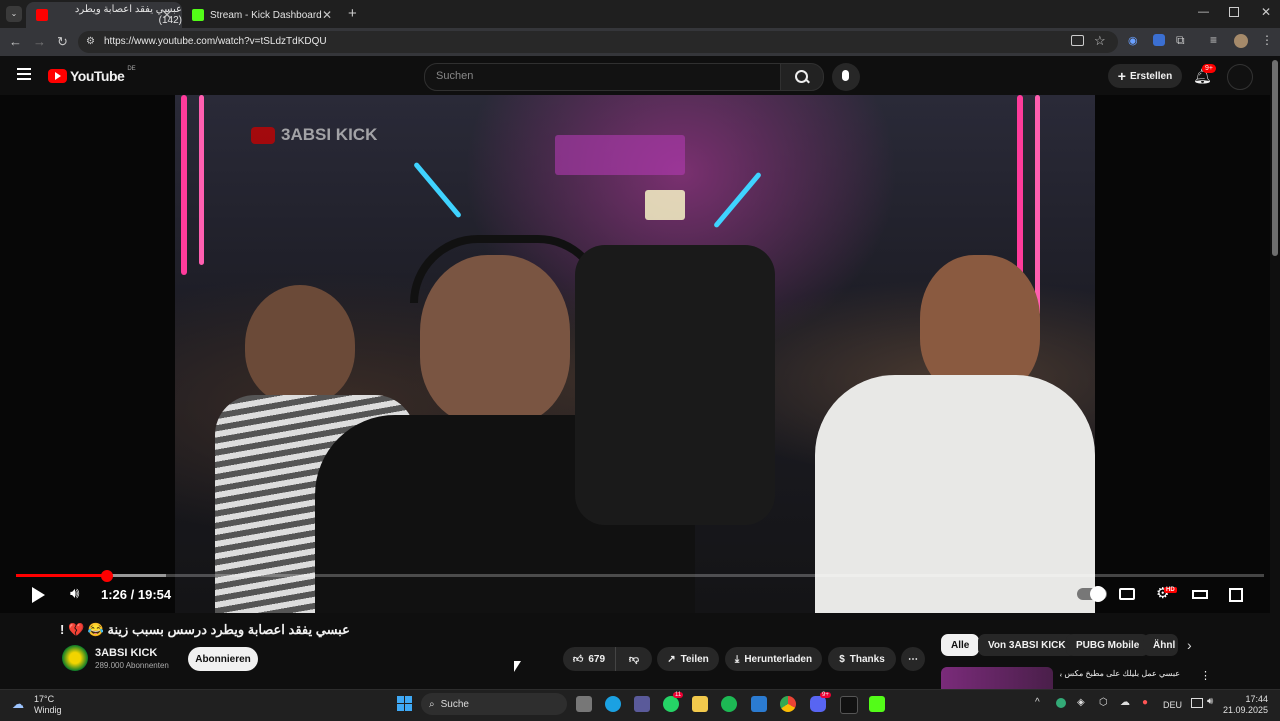 This screenshot has height=721, width=1280. What do you see at coordinates (1120, 673) in the screenshot?
I see `suggested-video-title: عبسي عمل بليلك على مطبخ مكس بسبب` at bounding box center [1120, 673].